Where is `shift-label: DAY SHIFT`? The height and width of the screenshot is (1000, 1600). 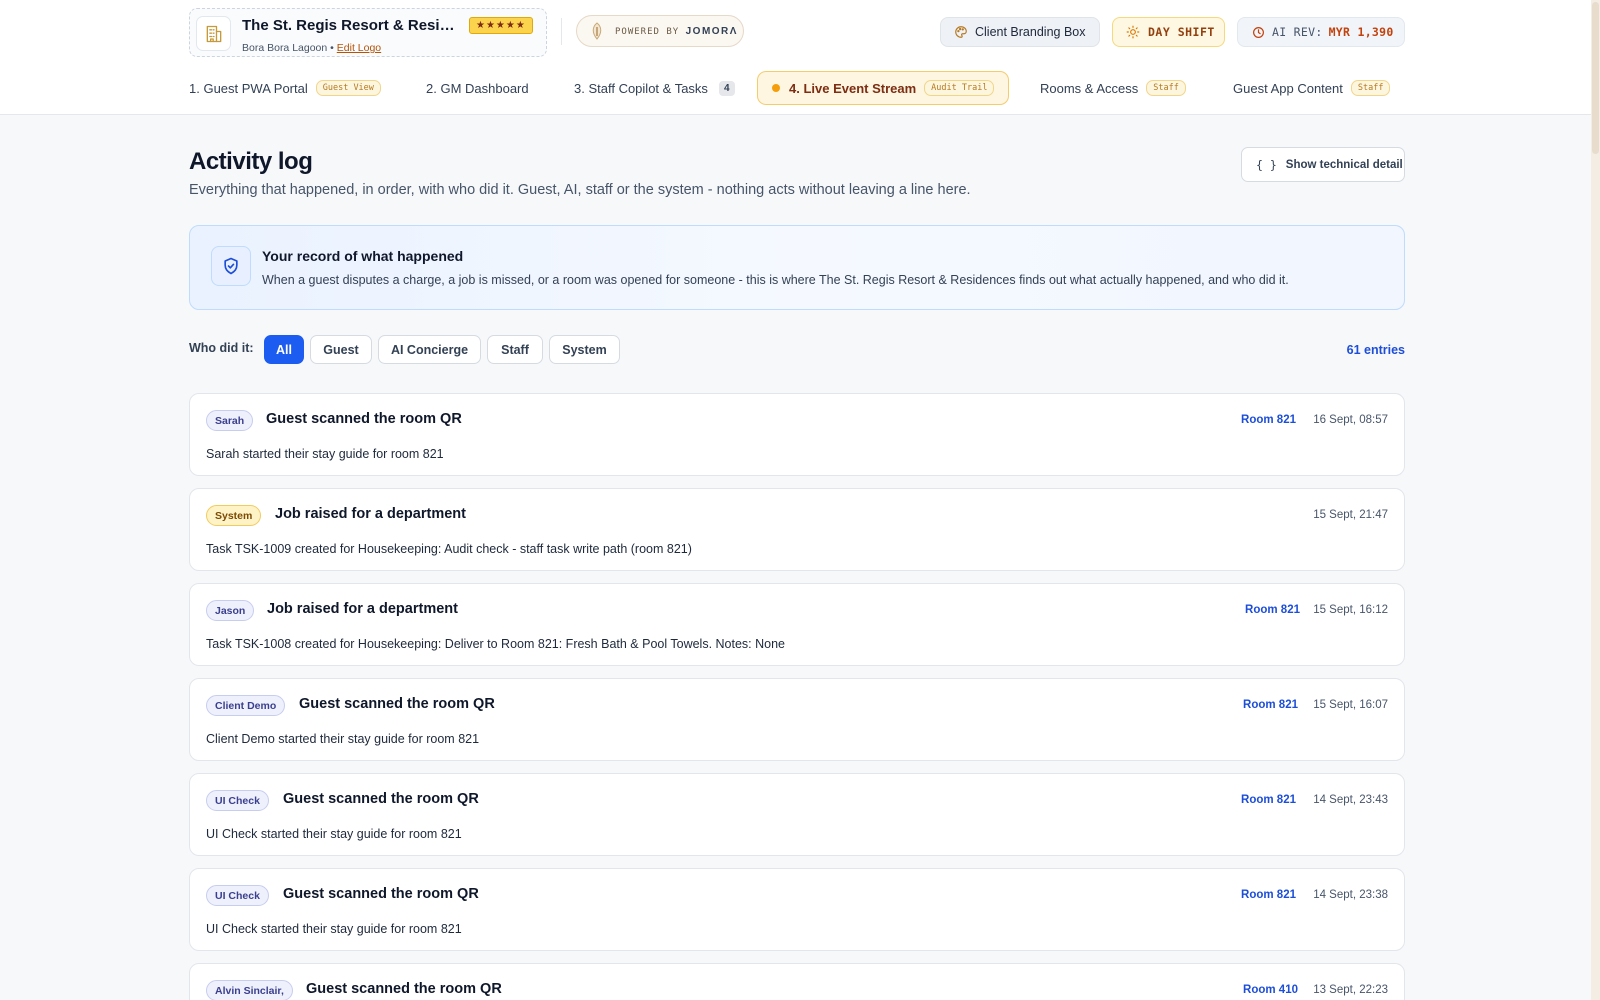 shift-label: DAY SHIFT is located at coordinates (1181, 32).